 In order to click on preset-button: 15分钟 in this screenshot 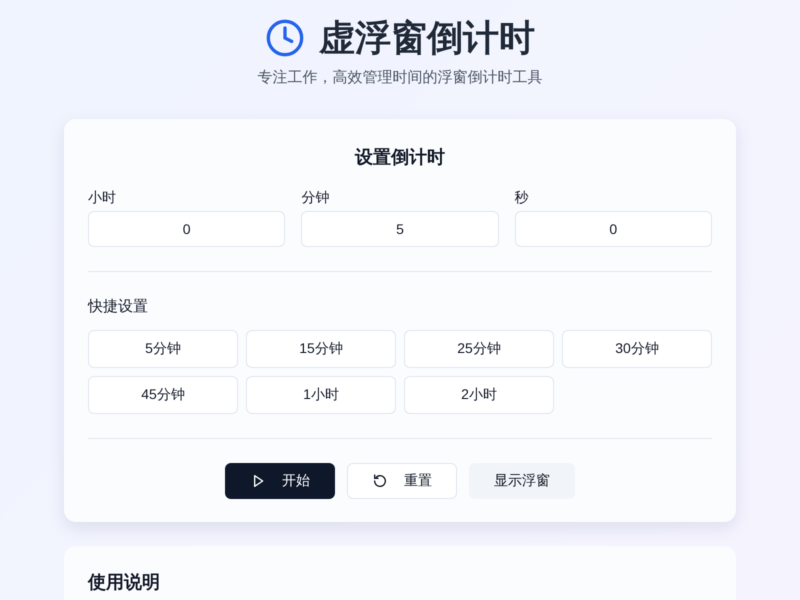, I will do `click(321, 349)`.